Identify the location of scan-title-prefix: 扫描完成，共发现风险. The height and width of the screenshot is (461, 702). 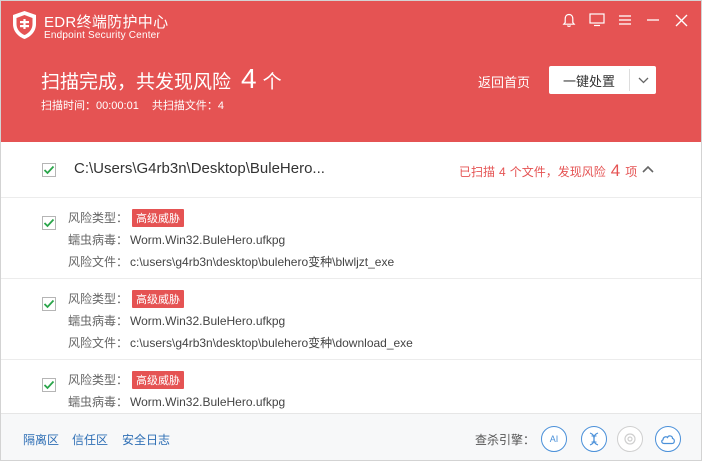
(136, 82).